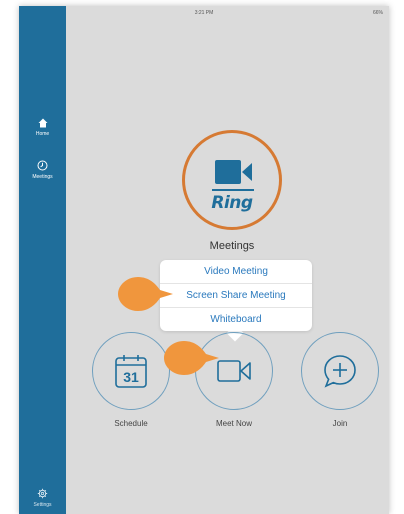  Describe the element at coordinates (42, 134) in the screenshot. I see `sidebar-item-label: Home` at that location.